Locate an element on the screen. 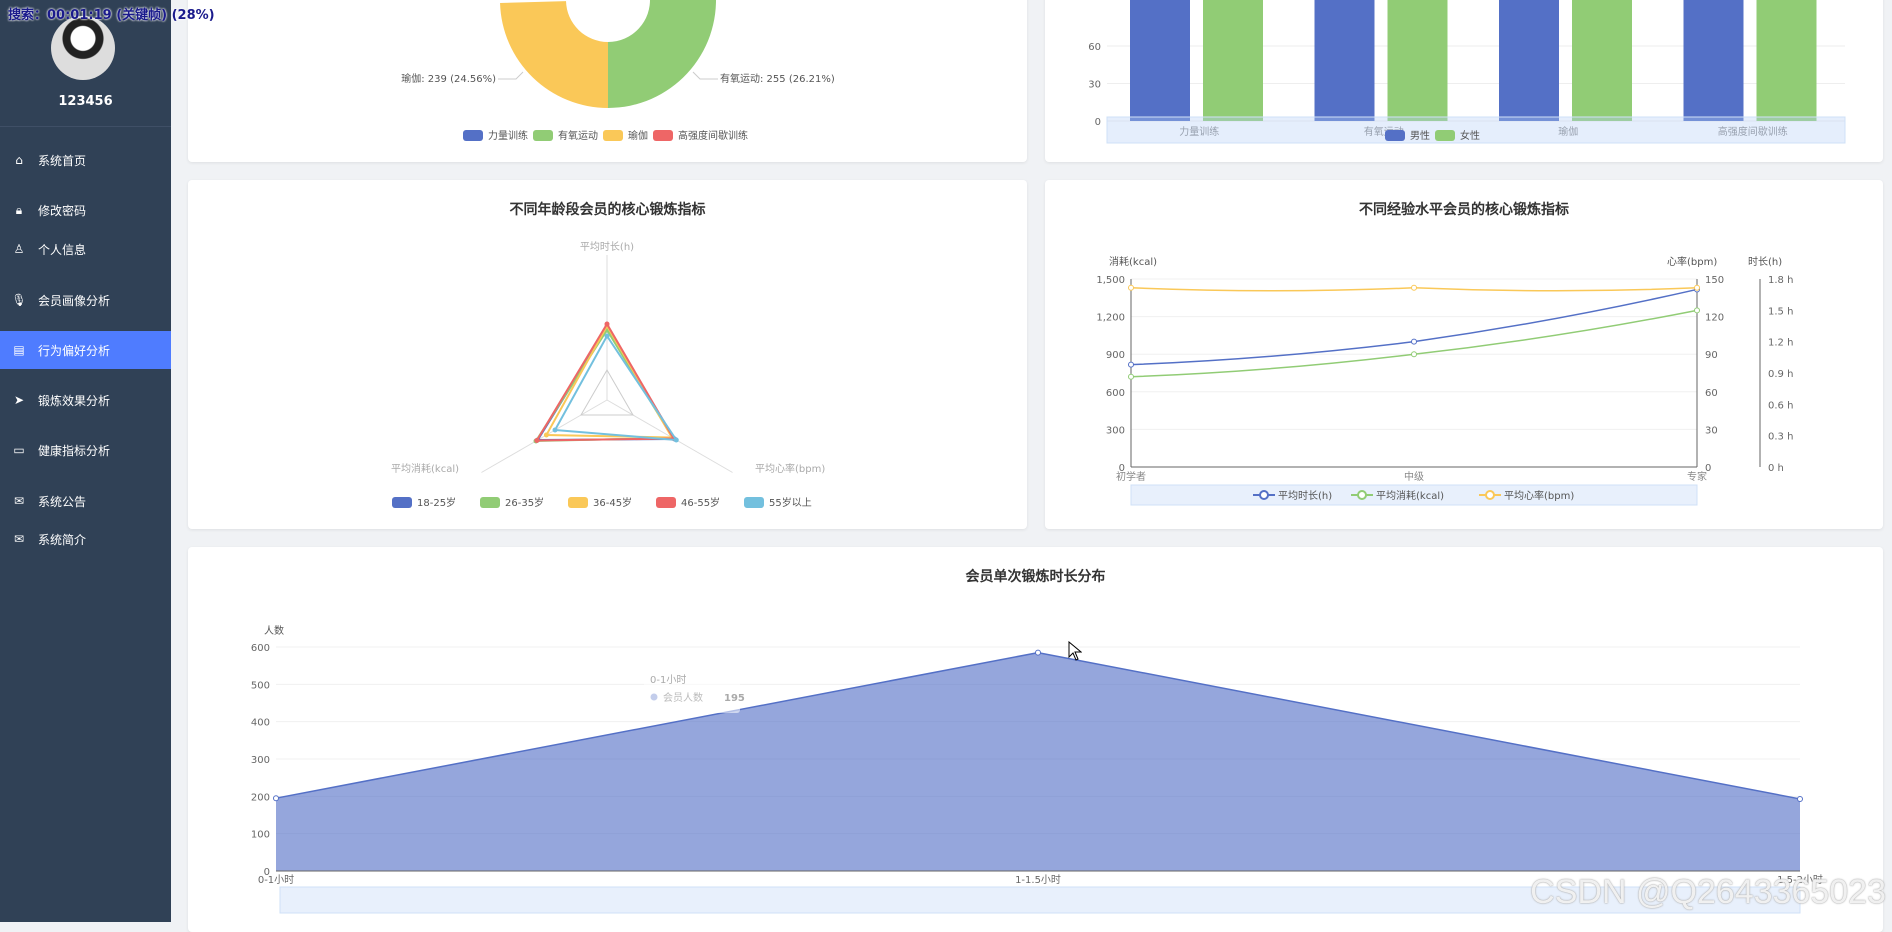  username: 123456 is located at coordinates (85, 101).